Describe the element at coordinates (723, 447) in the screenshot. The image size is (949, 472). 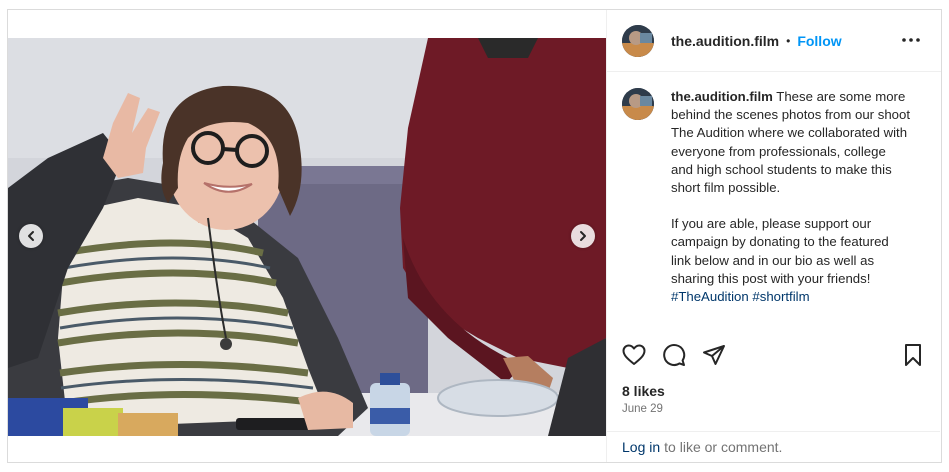
I see `login-prompt-text: to like or comment.` at that location.